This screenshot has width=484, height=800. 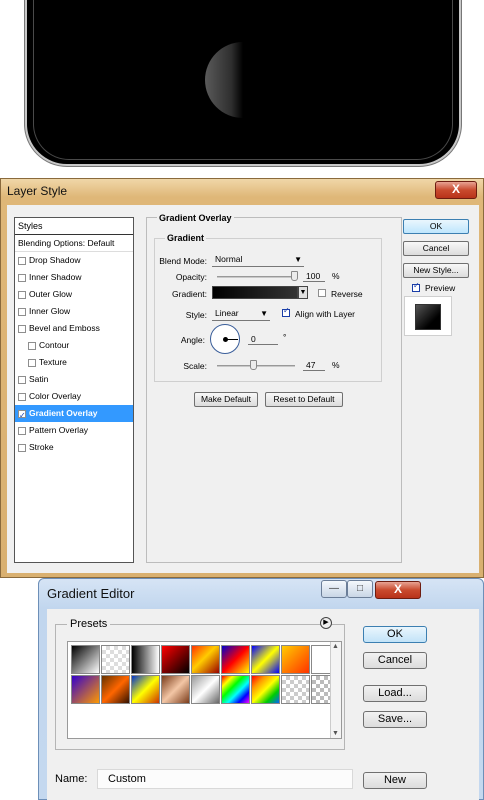 What do you see at coordinates (74, 430) in the screenshot?
I see `style-item-pattern-overlay: Pattern Overlay` at bounding box center [74, 430].